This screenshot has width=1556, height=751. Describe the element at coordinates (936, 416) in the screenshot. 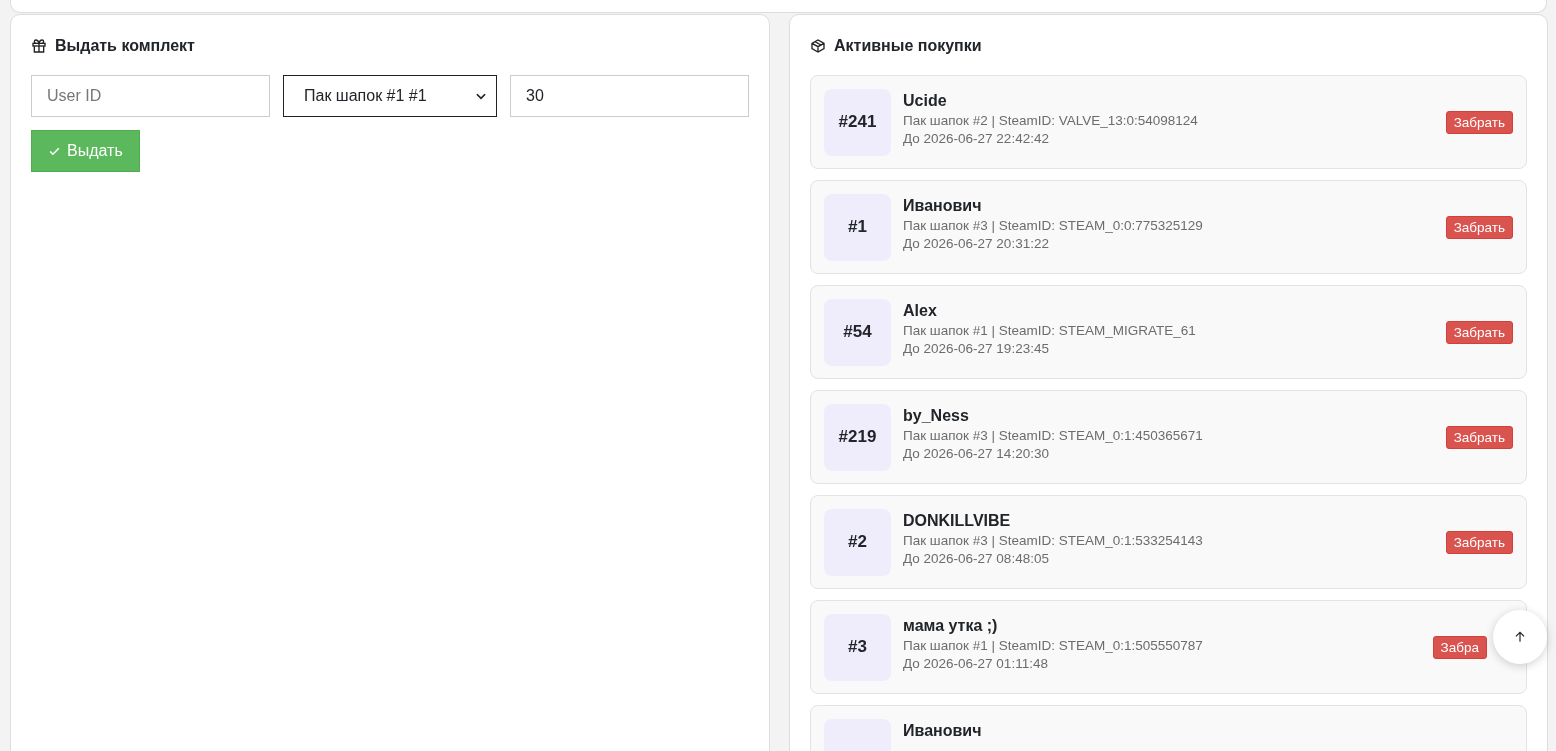

I see `buyer-name: by_Ness` at that location.